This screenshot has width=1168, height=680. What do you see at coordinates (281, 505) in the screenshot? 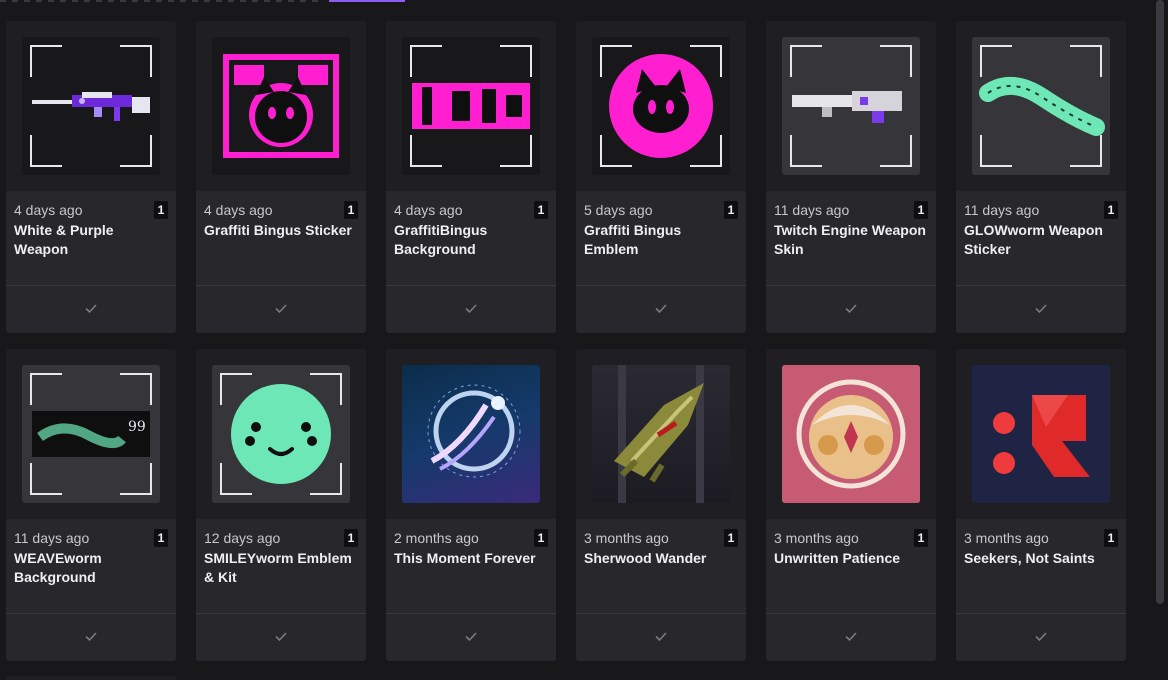
I see `reward-card: 12 days ago 1 SMILEYworm Emblem & Kit` at bounding box center [281, 505].